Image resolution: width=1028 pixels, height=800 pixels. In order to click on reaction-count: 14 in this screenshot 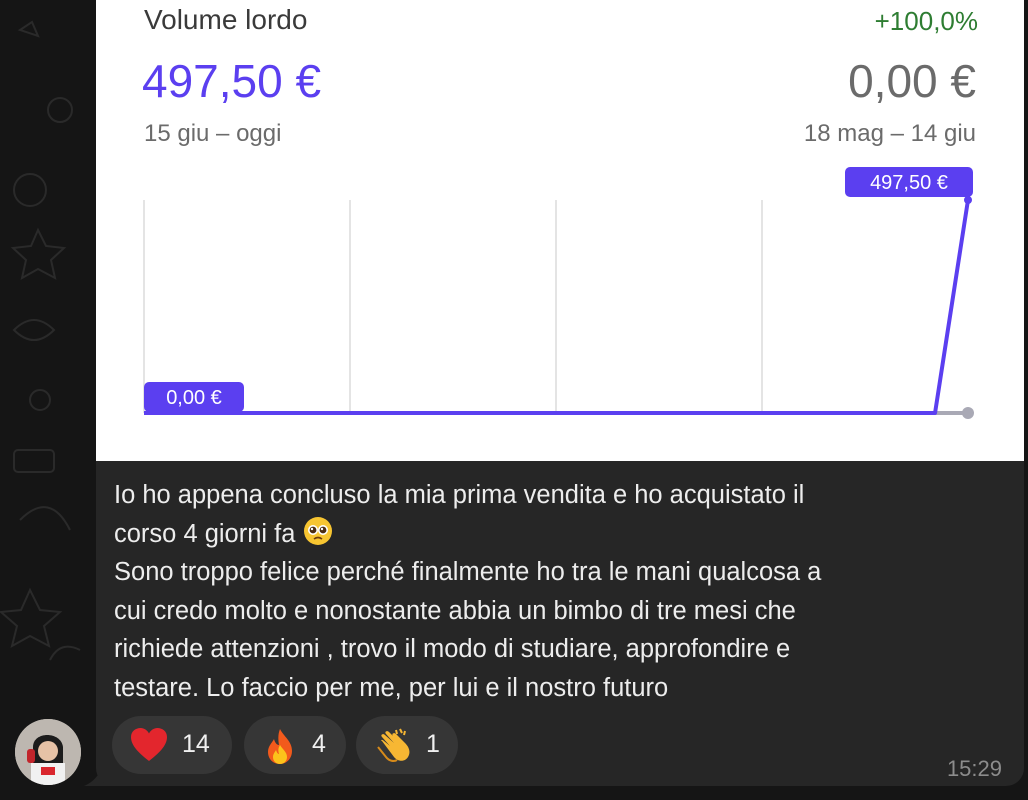, I will do `click(196, 744)`.